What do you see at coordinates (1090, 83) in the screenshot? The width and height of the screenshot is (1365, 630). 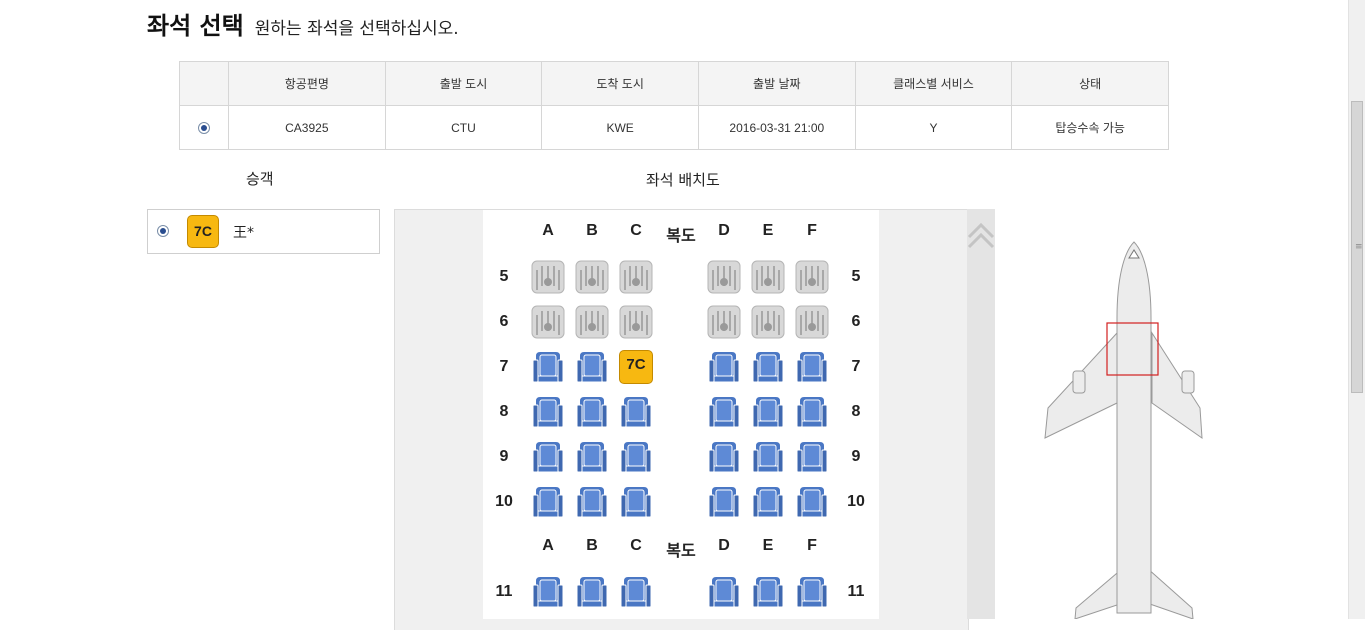 I see `header-status: 상태` at bounding box center [1090, 83].